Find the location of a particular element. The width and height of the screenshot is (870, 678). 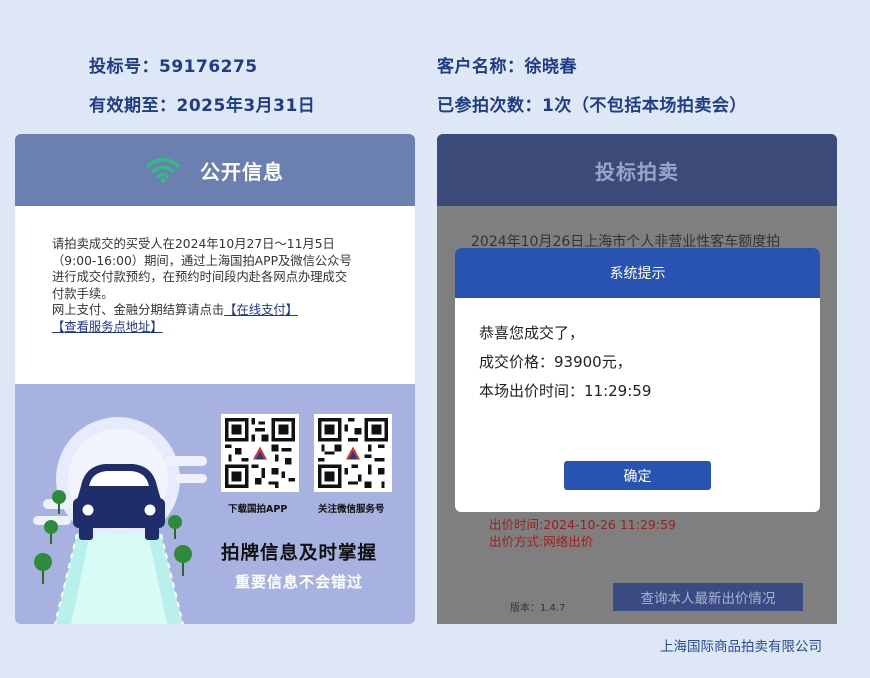

public-info-header: 公开信息 is located at coordinates (215, 170).